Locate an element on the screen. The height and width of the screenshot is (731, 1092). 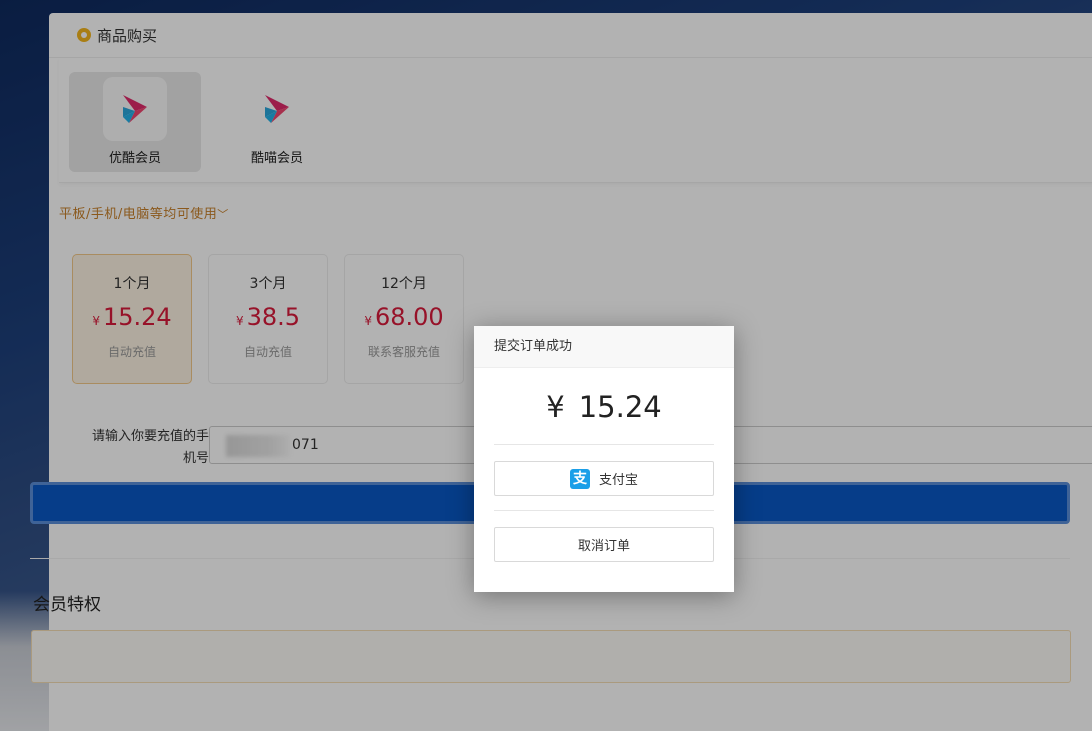
amount-currency: ¥ is located at coordinates (555, 407).